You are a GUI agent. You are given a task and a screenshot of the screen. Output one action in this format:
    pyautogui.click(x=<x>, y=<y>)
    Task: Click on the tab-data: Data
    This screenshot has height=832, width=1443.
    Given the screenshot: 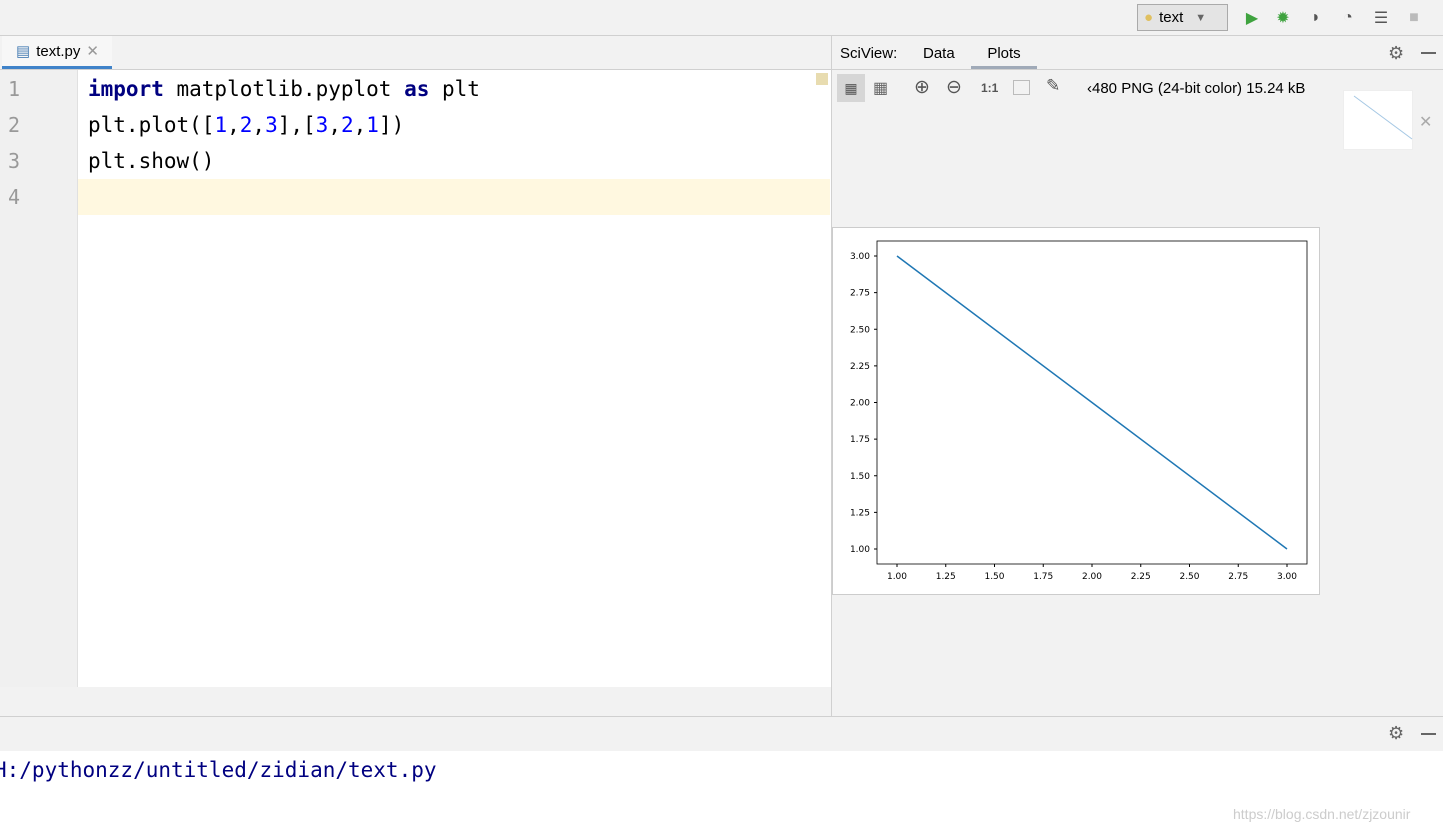 What is the action you would take?
    pyautogui.click(x=939, y=53)
    